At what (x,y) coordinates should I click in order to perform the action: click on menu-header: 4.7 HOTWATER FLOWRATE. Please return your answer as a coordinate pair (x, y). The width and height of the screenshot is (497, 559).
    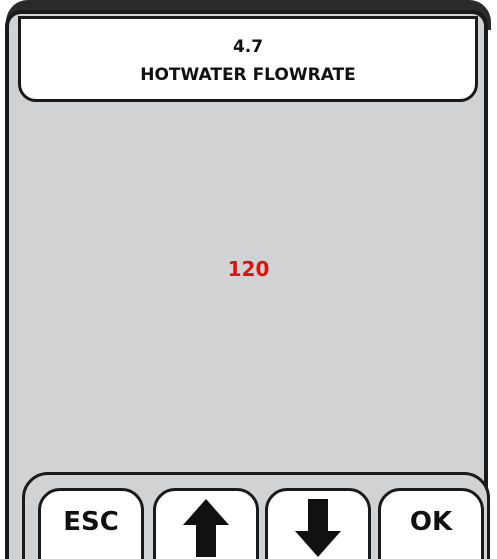
    Looking at the image, I should click on (248, 59).